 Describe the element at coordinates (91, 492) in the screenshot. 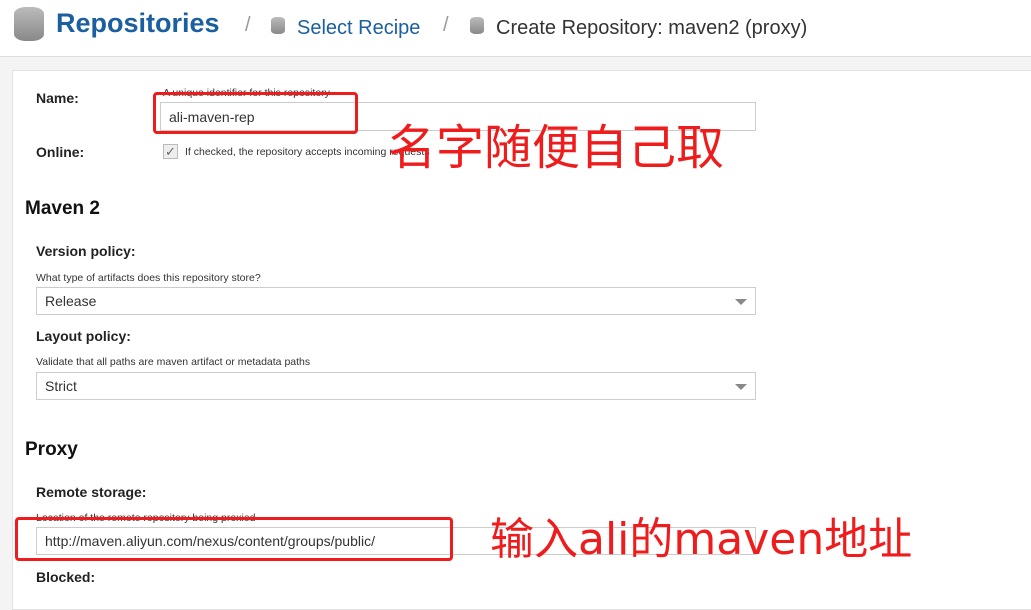

I see `remote-storage-label: Remote storage:` at that location.